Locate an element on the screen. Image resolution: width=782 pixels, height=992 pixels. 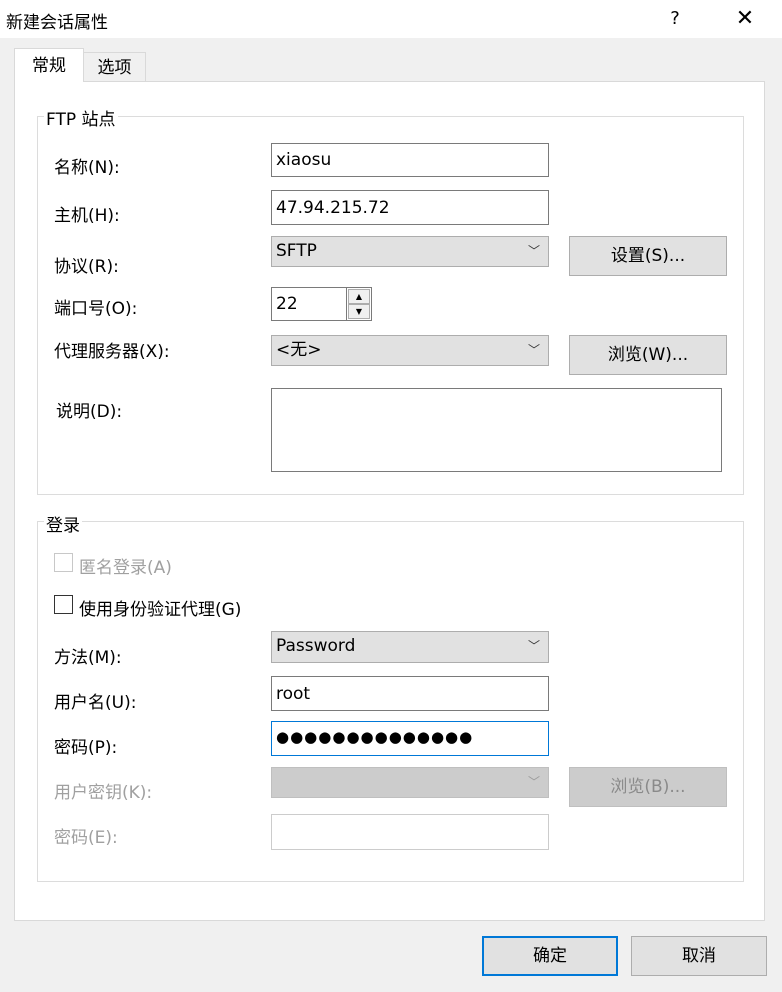
name-label: 名称(N): is located at coordinates (87, 168).